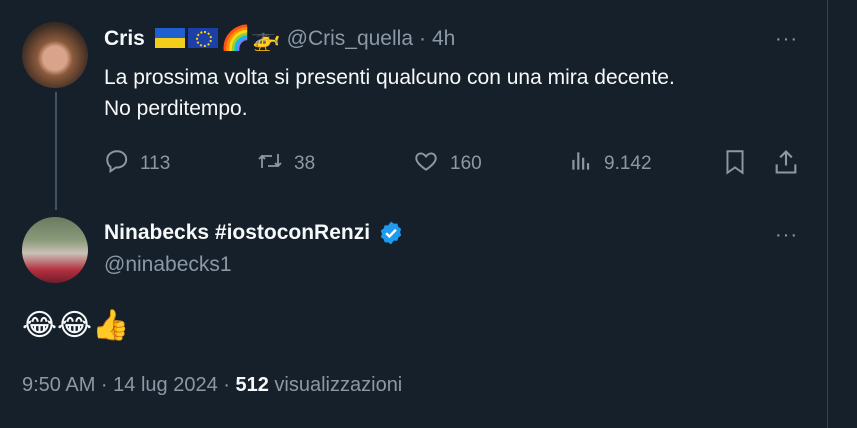 The width and height of the screenshot is (857, 428). I want to click on share-icon, so click(786, 165).